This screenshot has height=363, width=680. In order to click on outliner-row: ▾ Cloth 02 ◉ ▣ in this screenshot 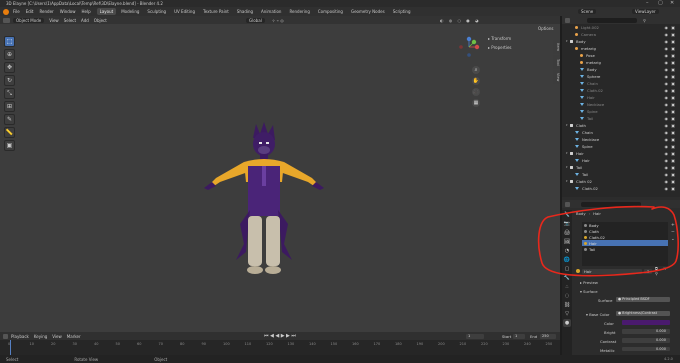, I will do `click(621, 181)`.